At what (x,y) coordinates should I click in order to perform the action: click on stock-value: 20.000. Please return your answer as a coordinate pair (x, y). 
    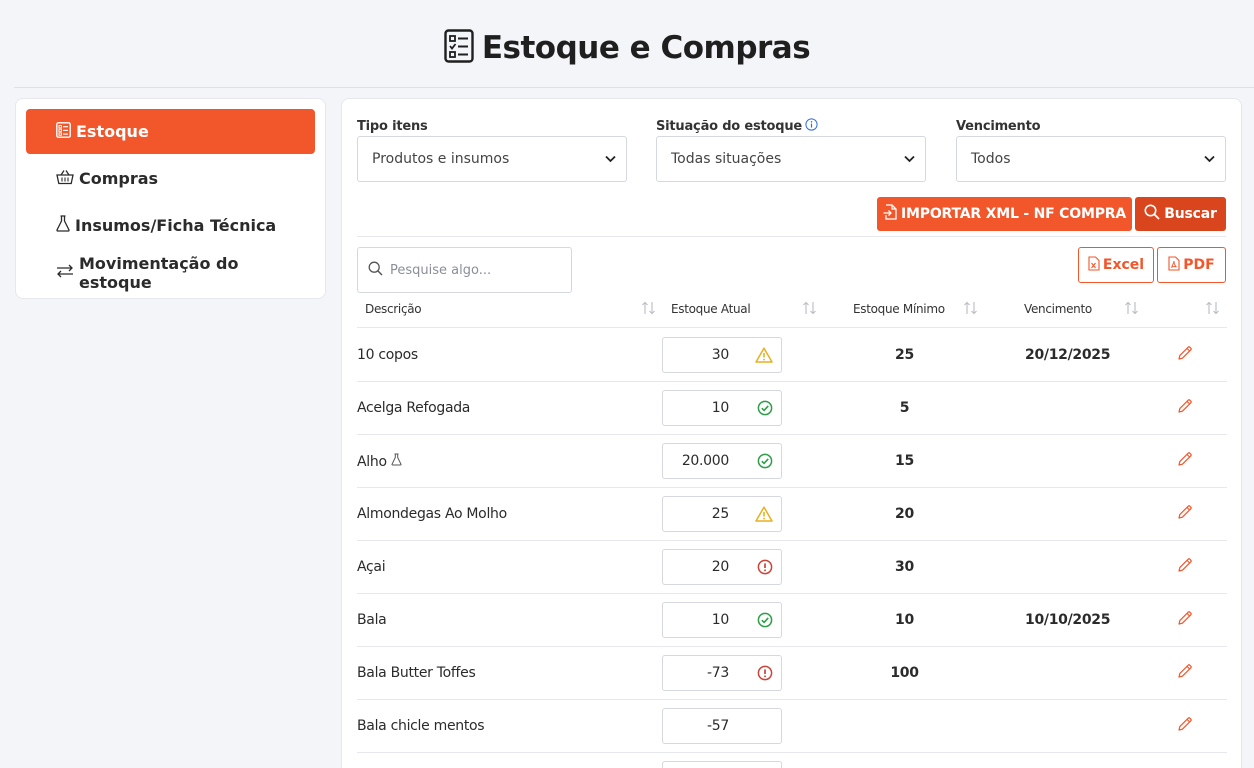
    Looking at the image, I should click on (705, 461).